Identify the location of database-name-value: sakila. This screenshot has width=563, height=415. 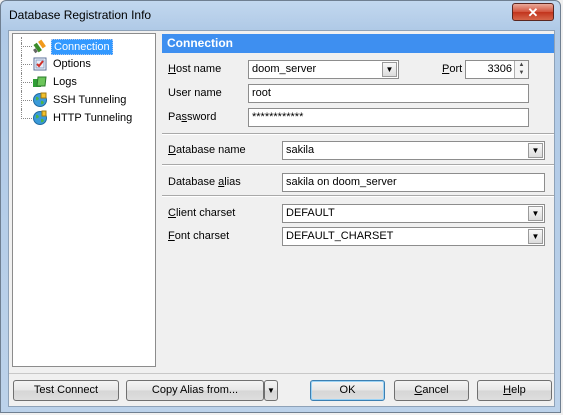
(300, 150).